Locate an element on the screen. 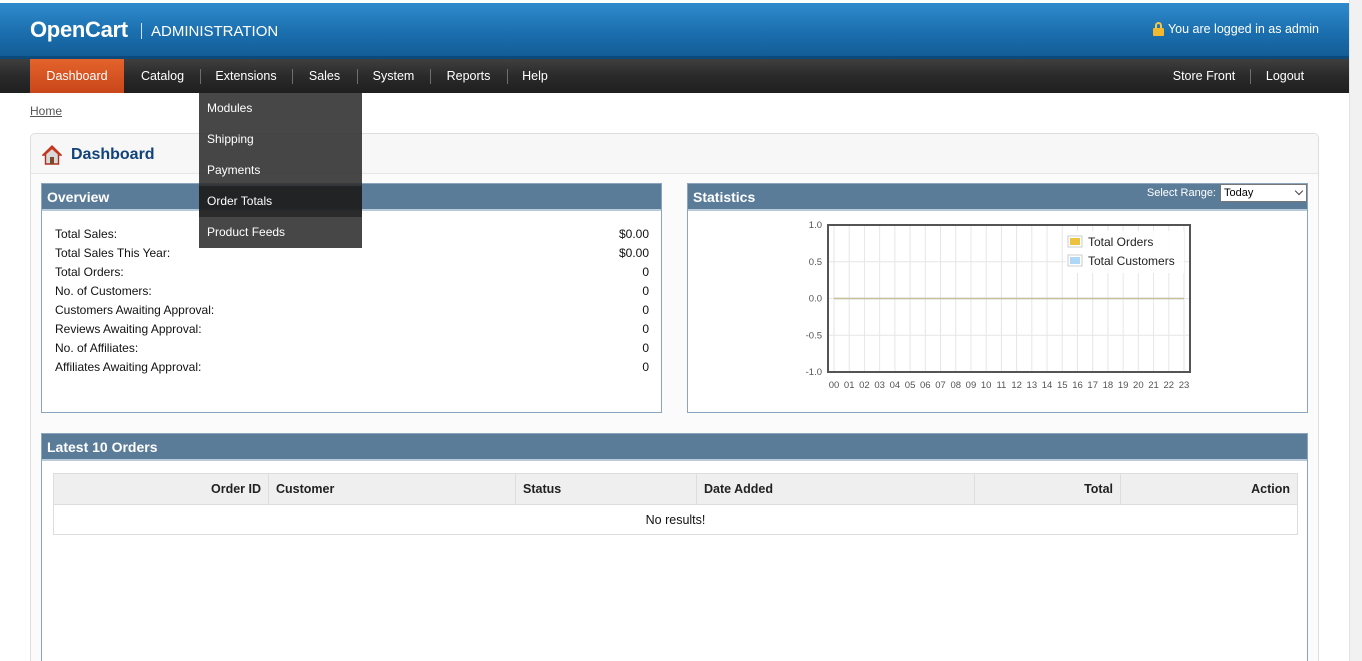 Image resolution: width=1362 pixels, height=661 pixels. y-tick-label: -0.5 is located at coordinates (814, 335).